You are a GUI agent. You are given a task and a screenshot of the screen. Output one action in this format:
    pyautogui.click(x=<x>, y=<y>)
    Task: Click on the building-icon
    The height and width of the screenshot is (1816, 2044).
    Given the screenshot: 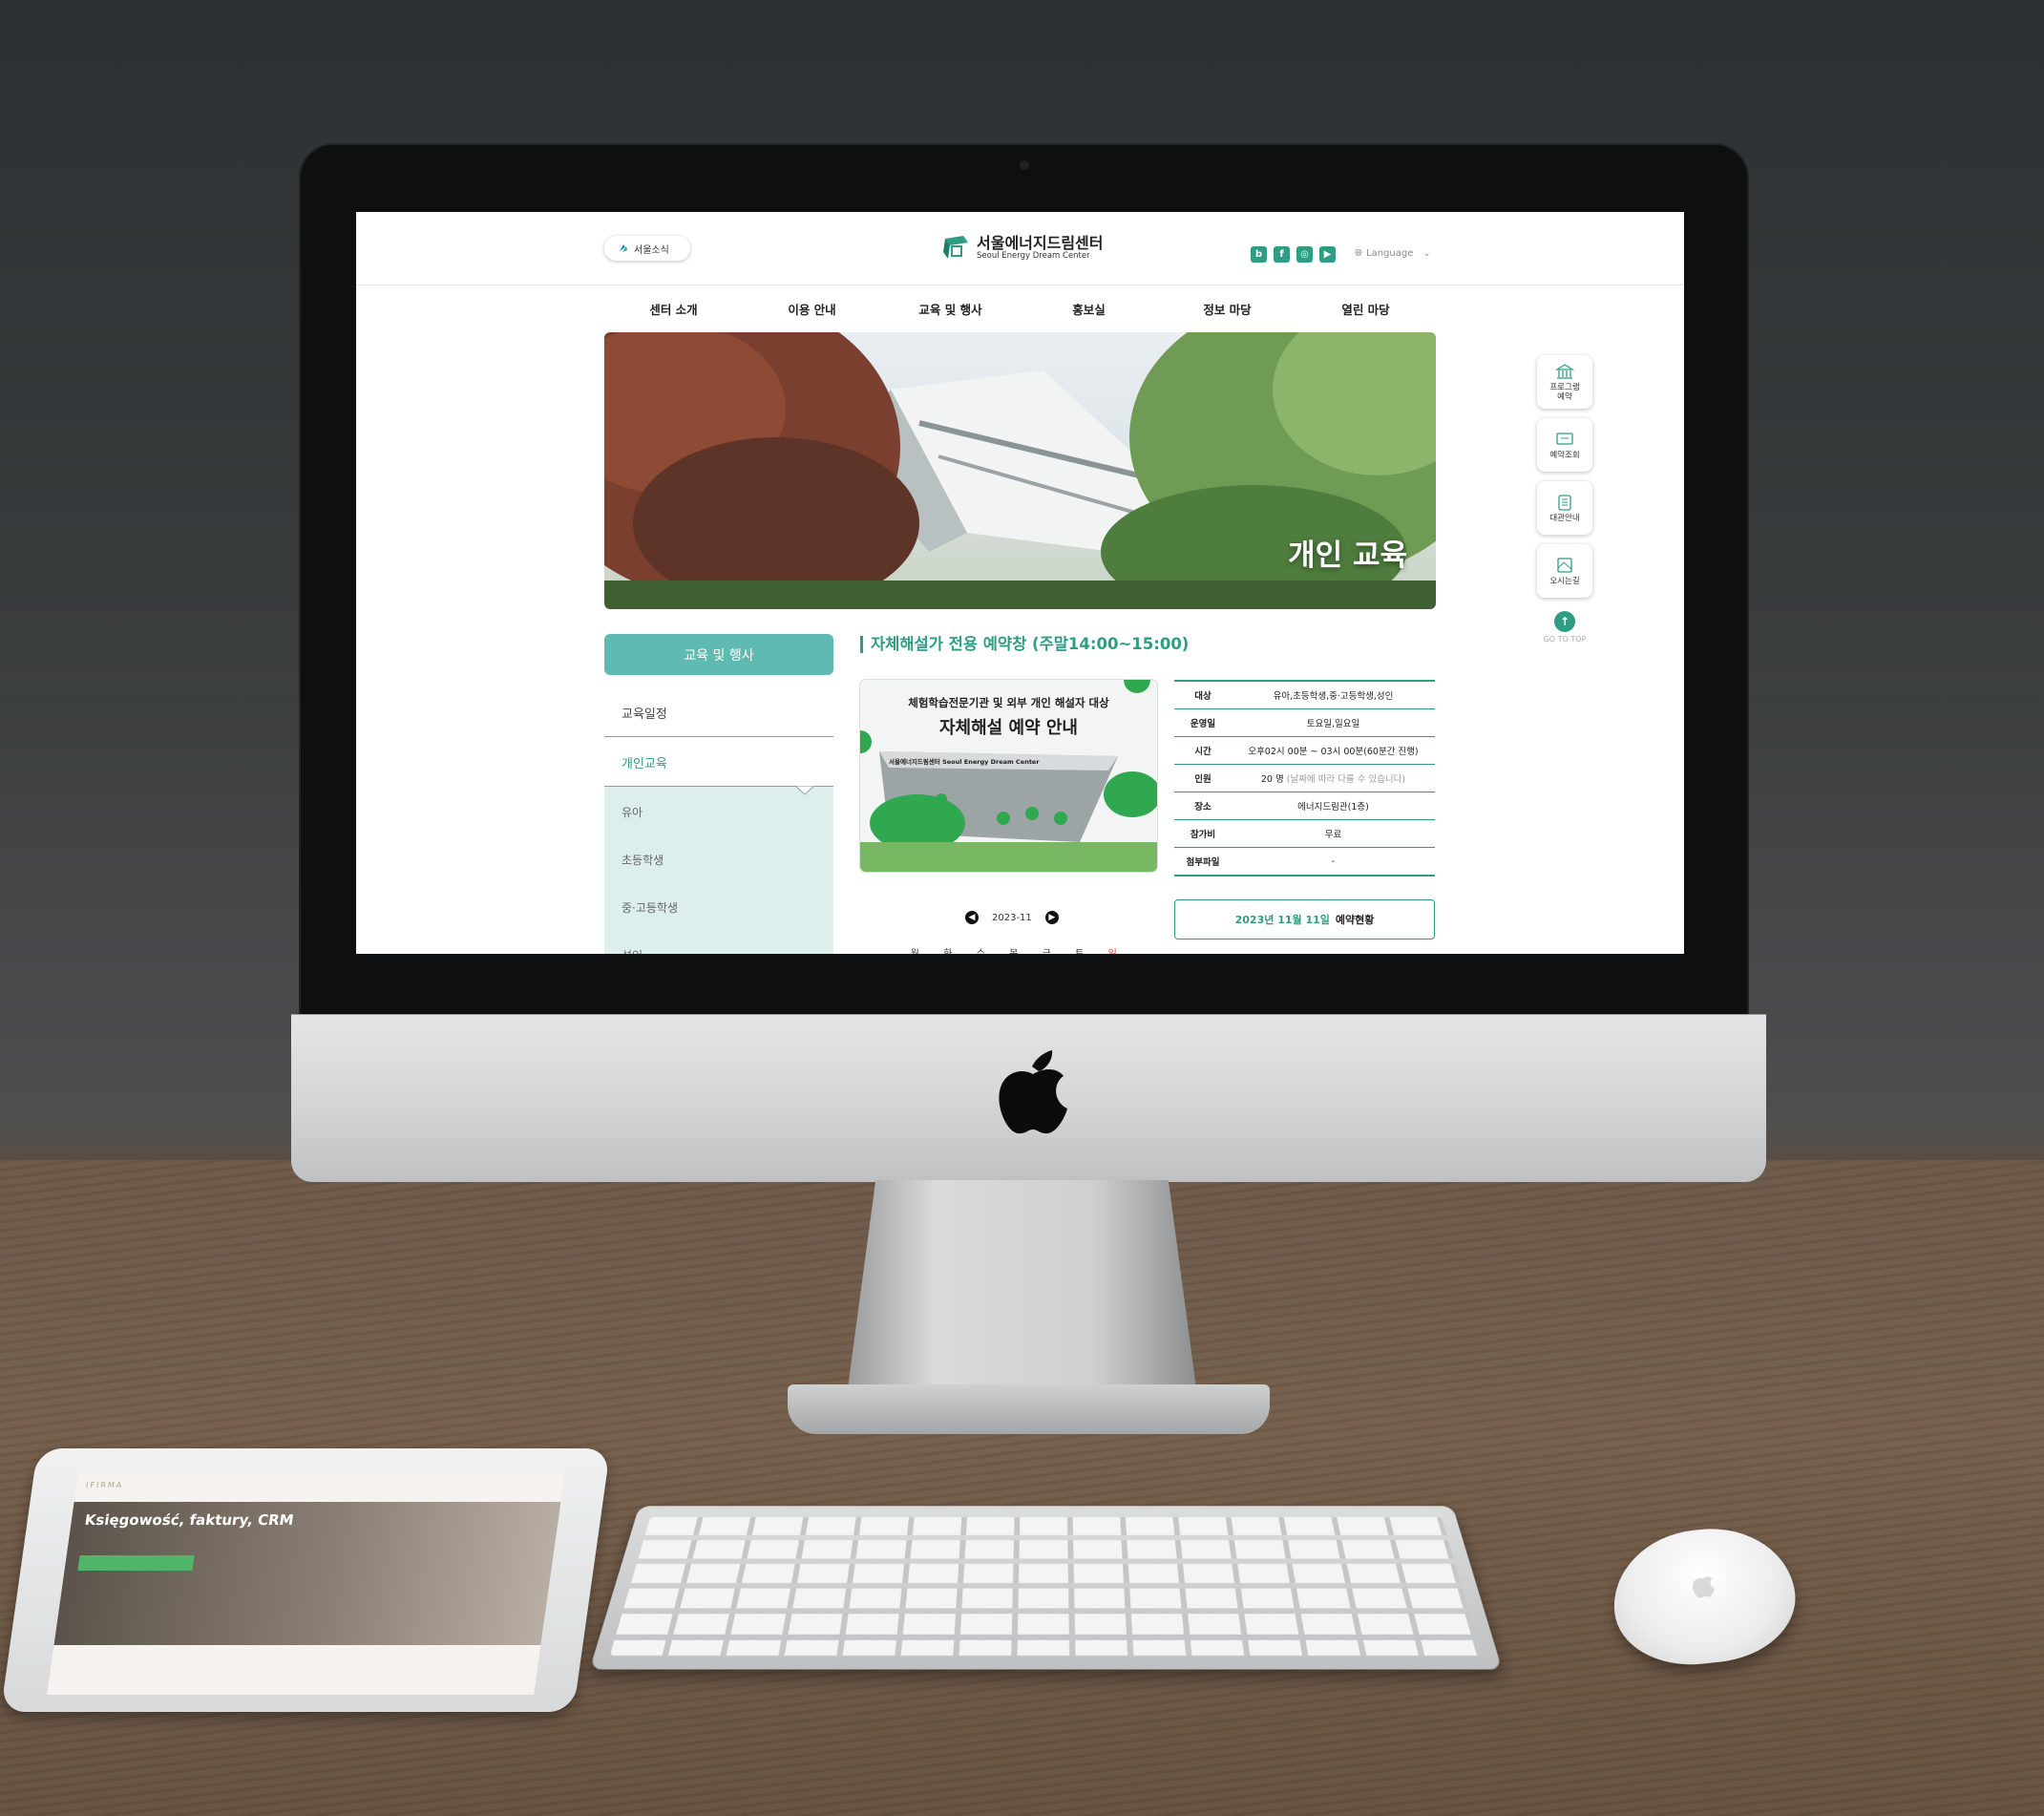 What is the action you would take?
    pyautogui.click(x=1564, y=371)
    